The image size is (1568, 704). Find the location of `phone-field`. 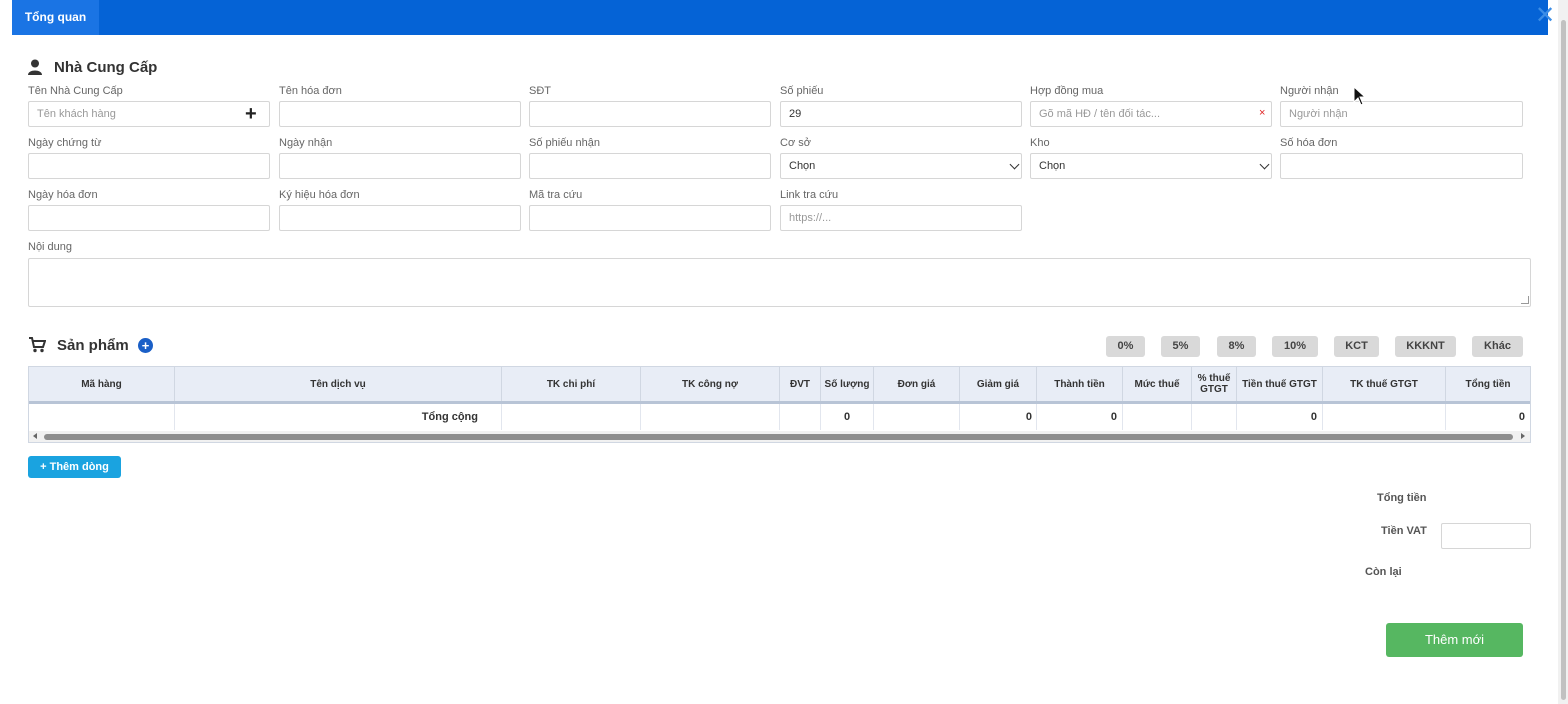

phone-field is located at coordinates (650, 114).